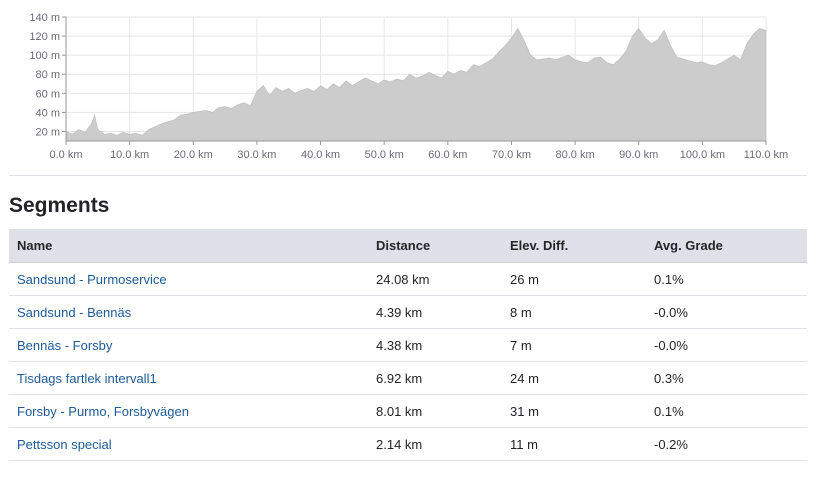 The height and width of the screenshot is (496, 818). I want to click on column-header-avg-grade: Avg. Grade, so click(726, 246).